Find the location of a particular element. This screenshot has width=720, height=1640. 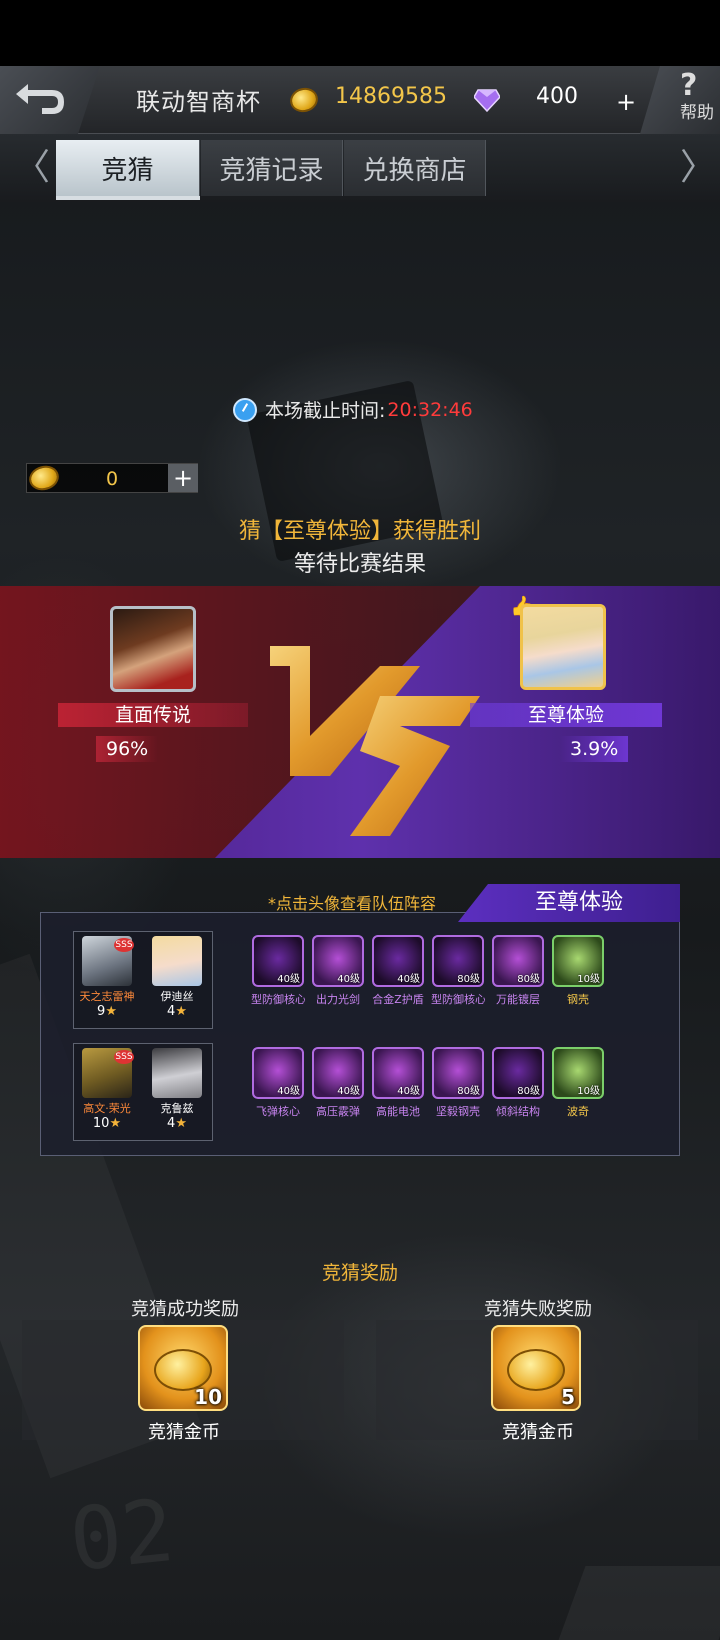

win-reward-item: 10 is located at coordinates (183, 1368).